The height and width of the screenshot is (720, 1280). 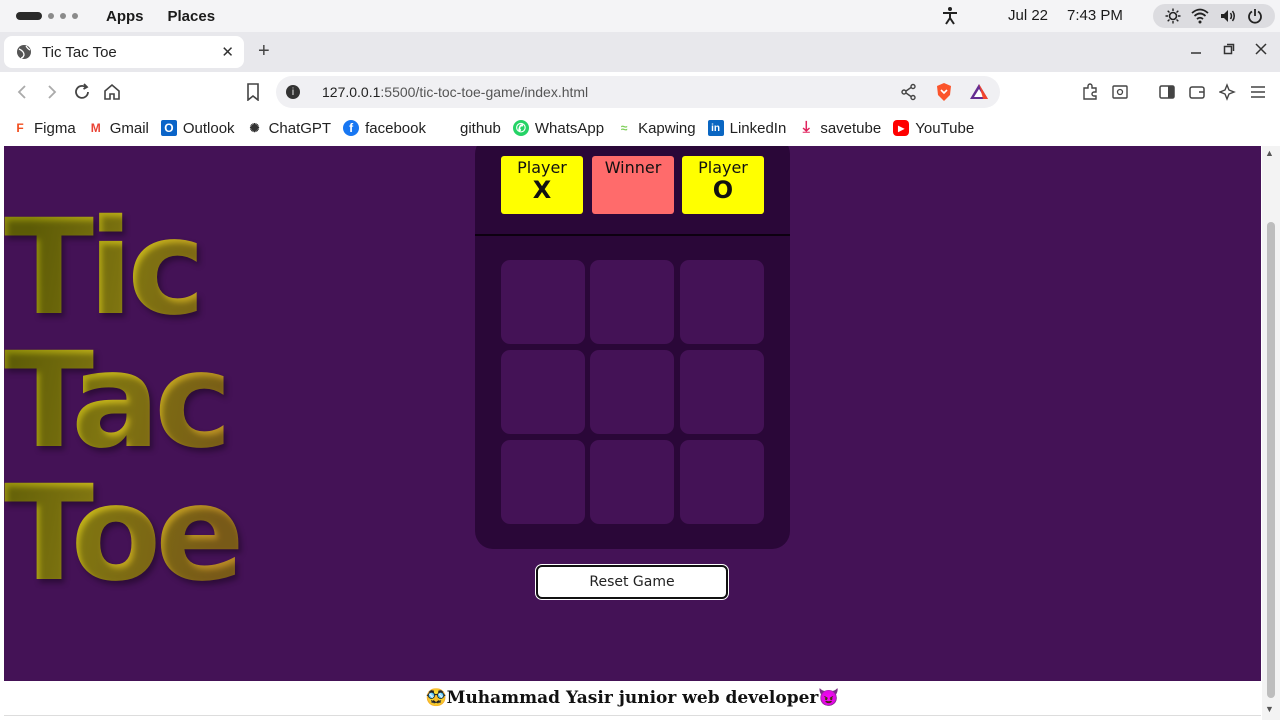 I want to click on player-x-symbol: X, so click(x=542, y=190).